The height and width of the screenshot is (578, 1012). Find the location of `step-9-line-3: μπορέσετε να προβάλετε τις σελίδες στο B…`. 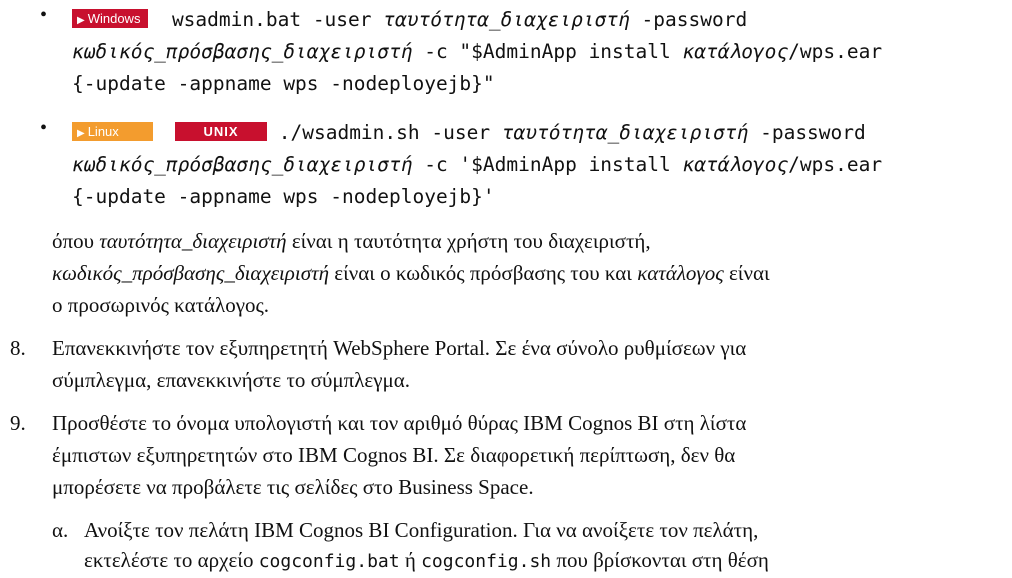

step-9-line-3: μπορέσετε να προβάλετε τις σελίδες στο B… is located at coordinates (293, 487).